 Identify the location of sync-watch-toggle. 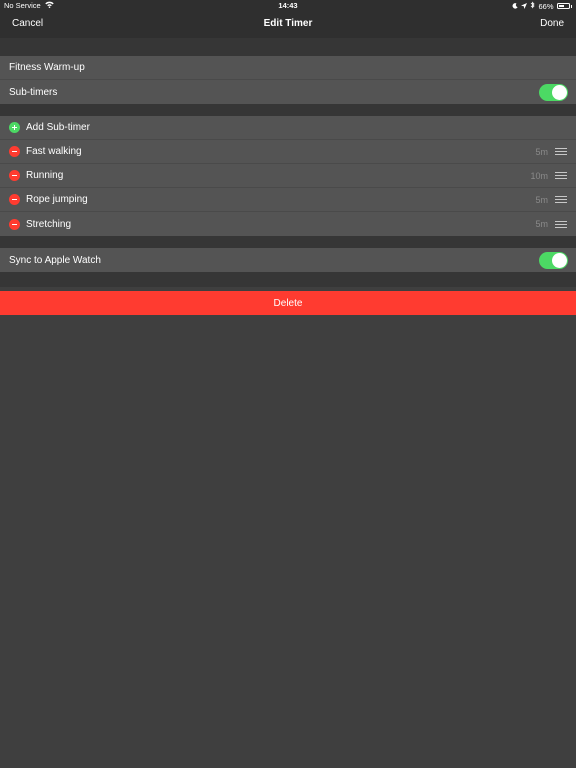
(553, 260).